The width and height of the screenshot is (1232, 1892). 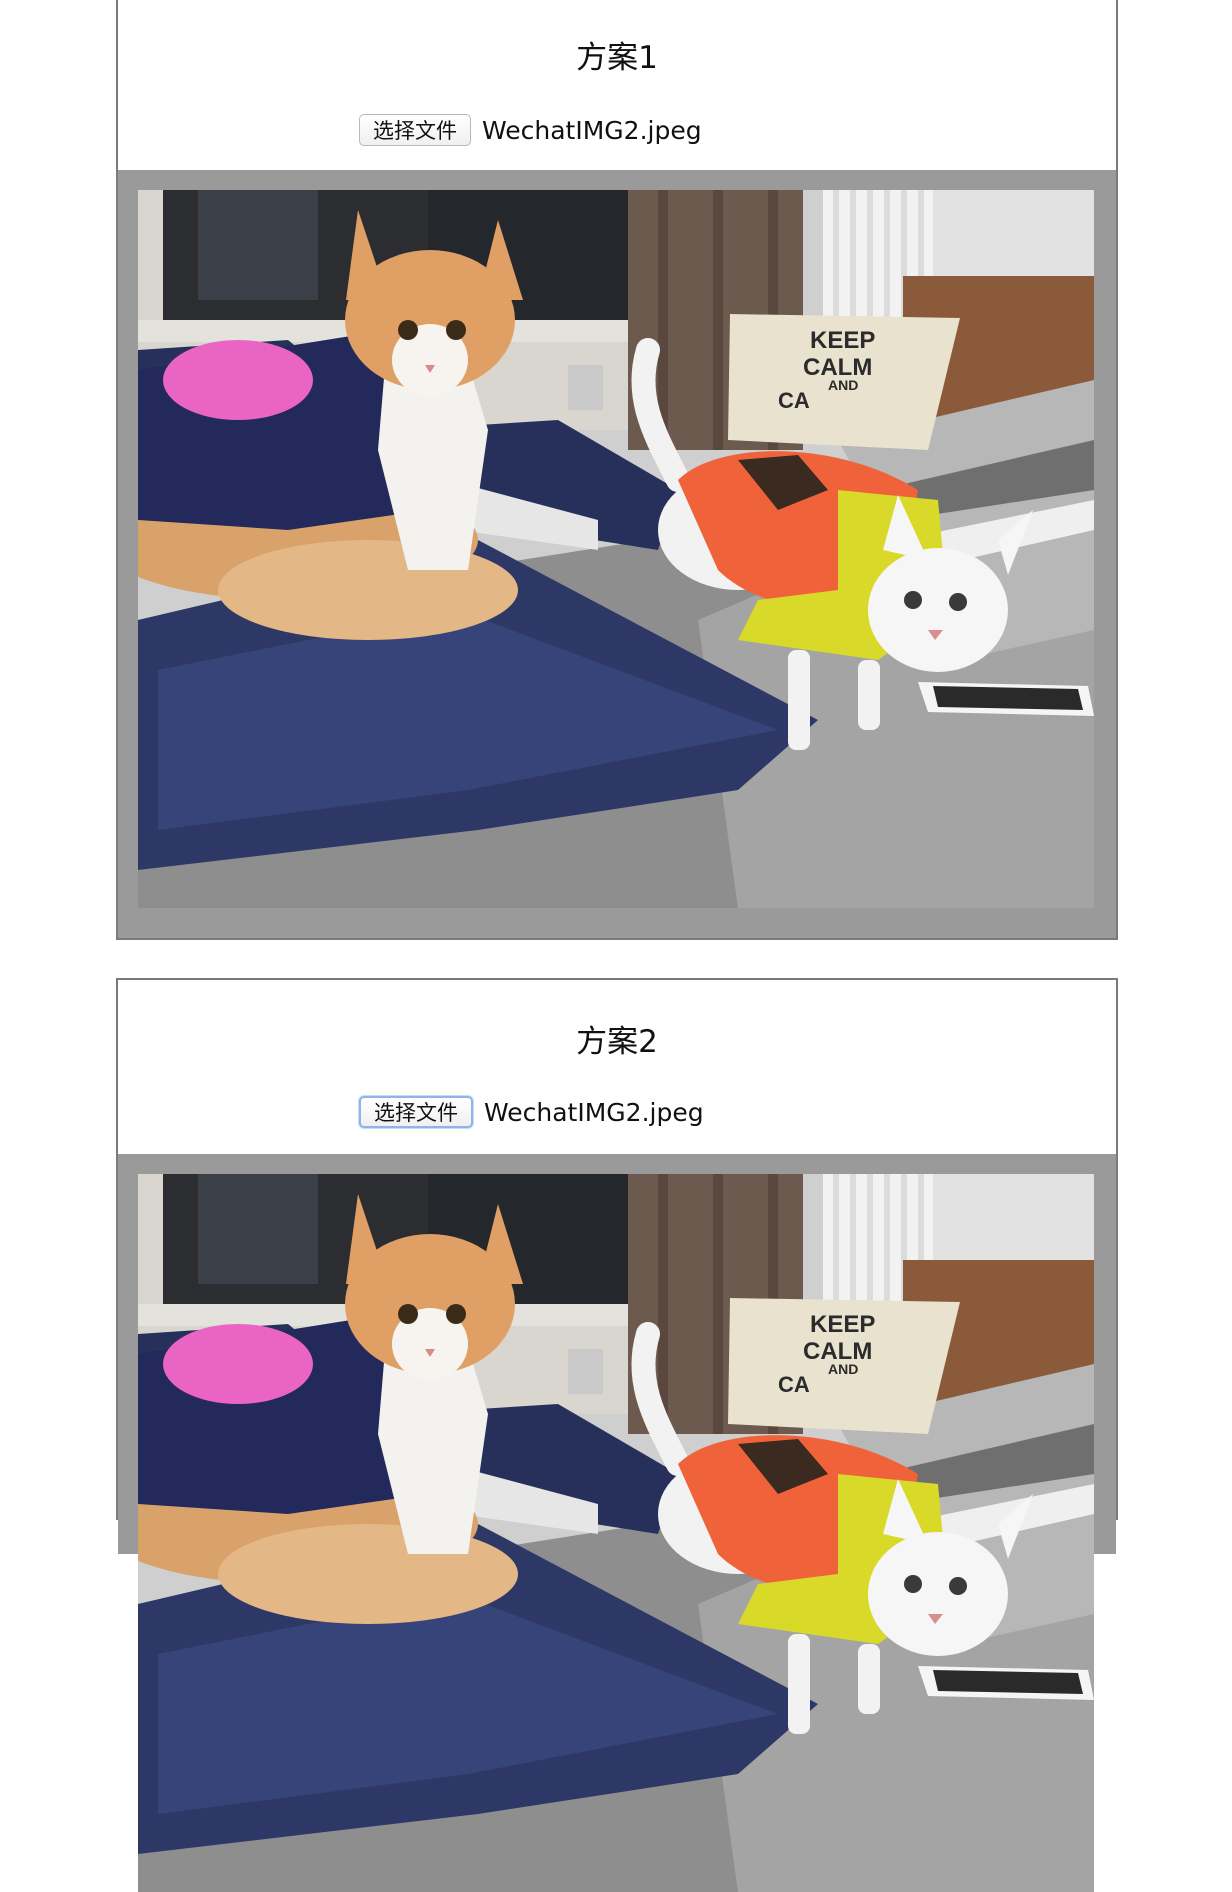 I want to click on panel-header: 方案1 选择文件 WechatIMG2.jpeg, so click(x=617, y=85).